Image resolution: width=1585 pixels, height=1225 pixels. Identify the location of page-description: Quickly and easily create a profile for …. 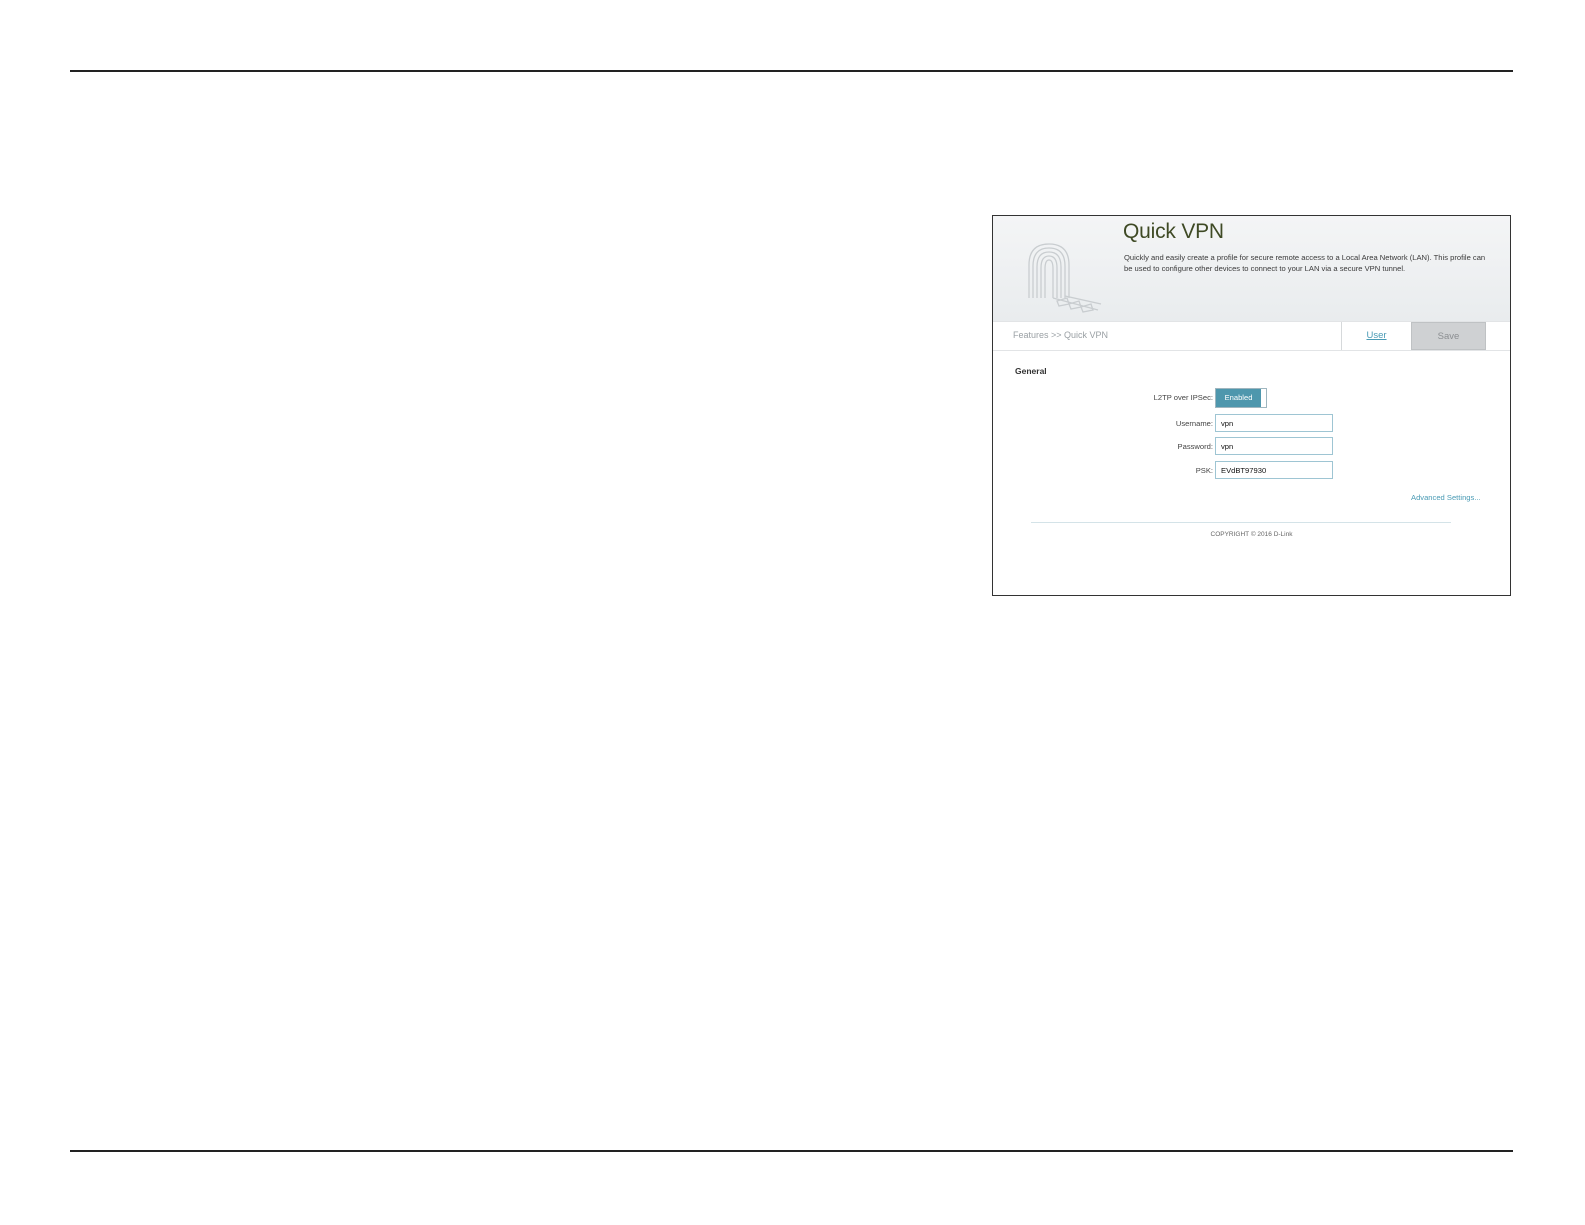
(1305, 263).